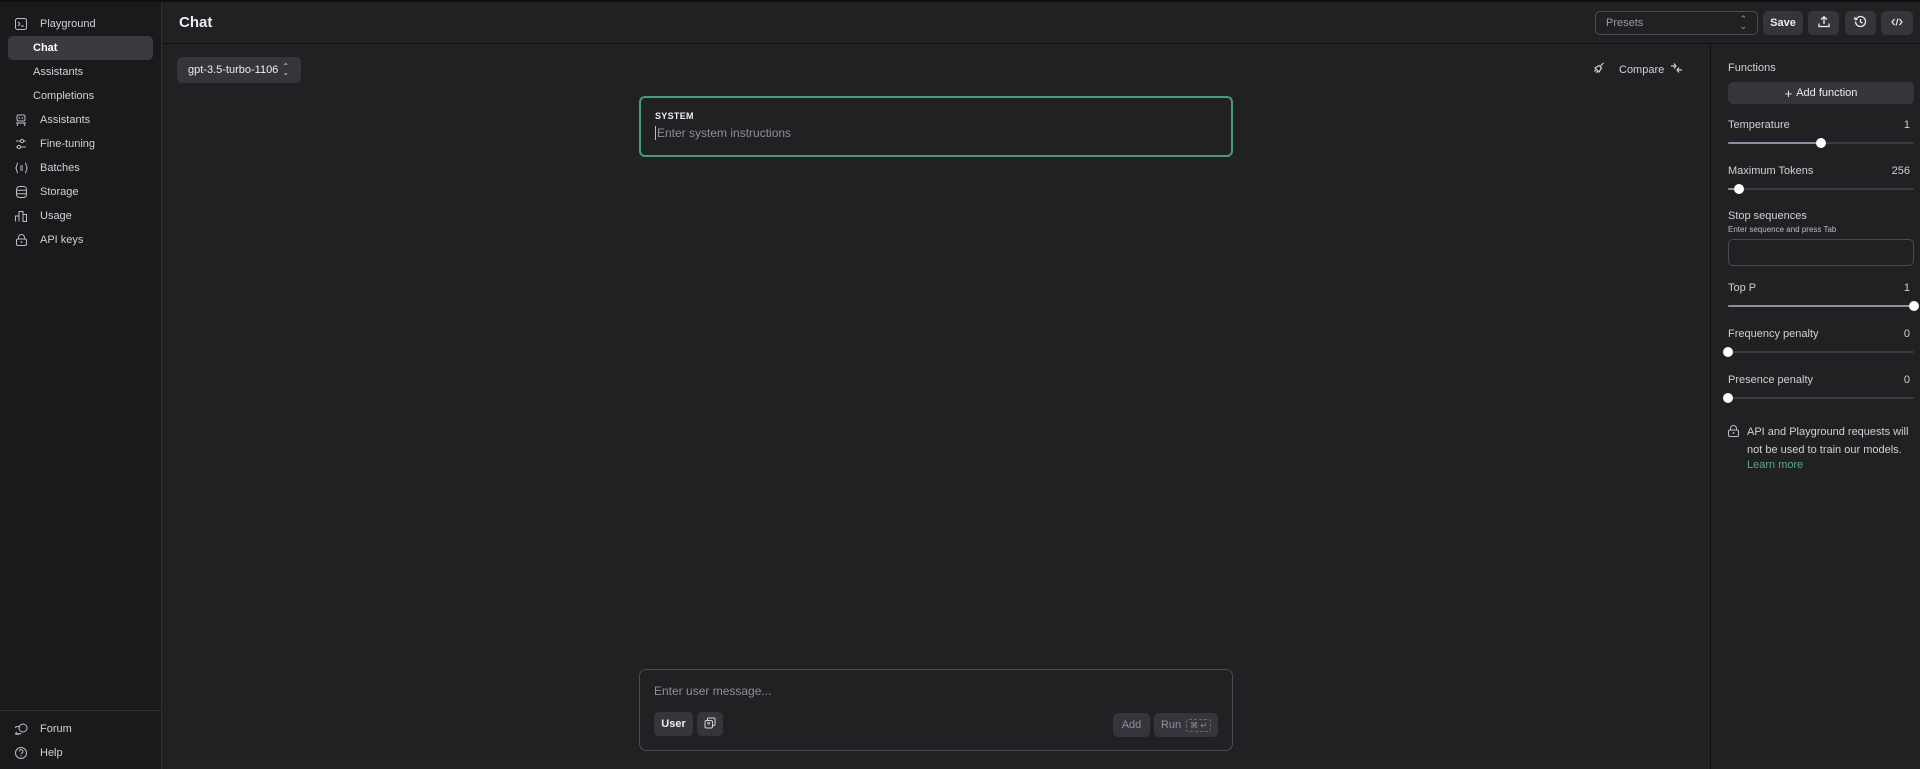  I want to click on help-circle-icon, so click(21, 753).